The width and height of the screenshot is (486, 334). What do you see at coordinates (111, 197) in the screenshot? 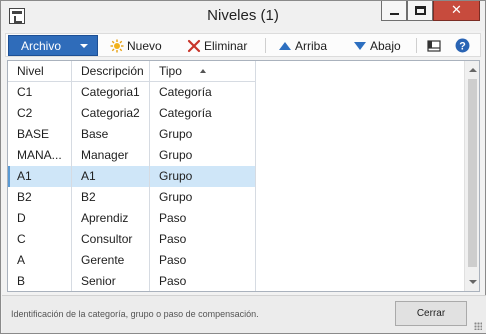
I see `cell-descripcion: B2` at bounding box center [111, 197].